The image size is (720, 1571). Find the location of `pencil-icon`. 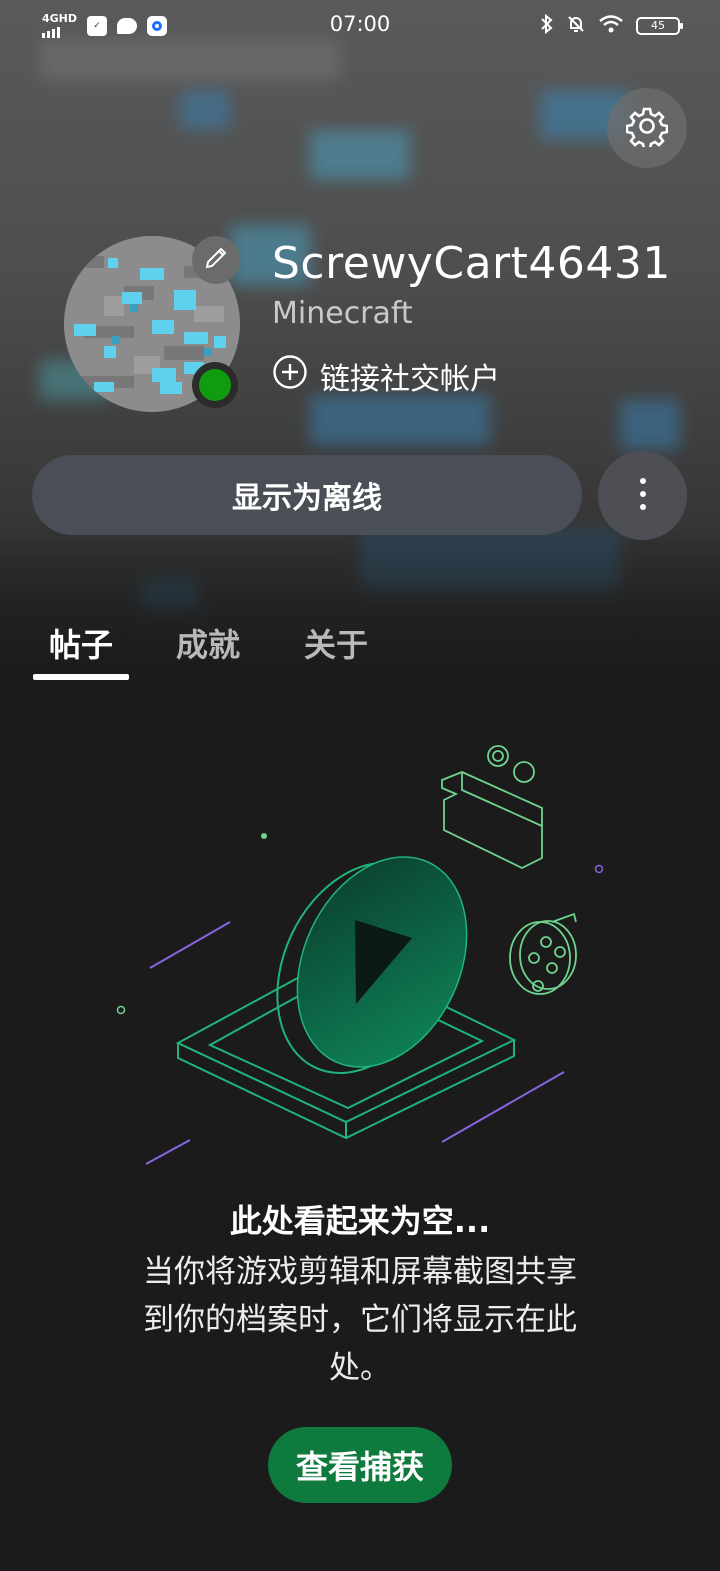

pencil-icon is located at coordinates (216, 260).